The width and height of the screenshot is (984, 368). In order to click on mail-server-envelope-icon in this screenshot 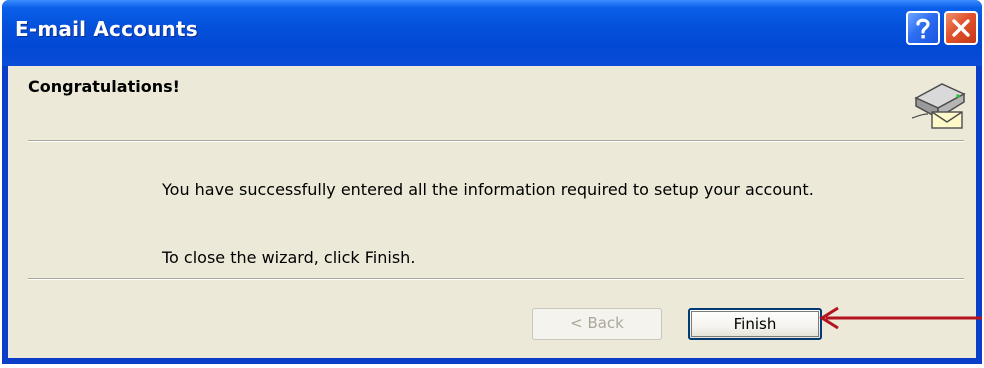, I will do `click(938, 106)`.